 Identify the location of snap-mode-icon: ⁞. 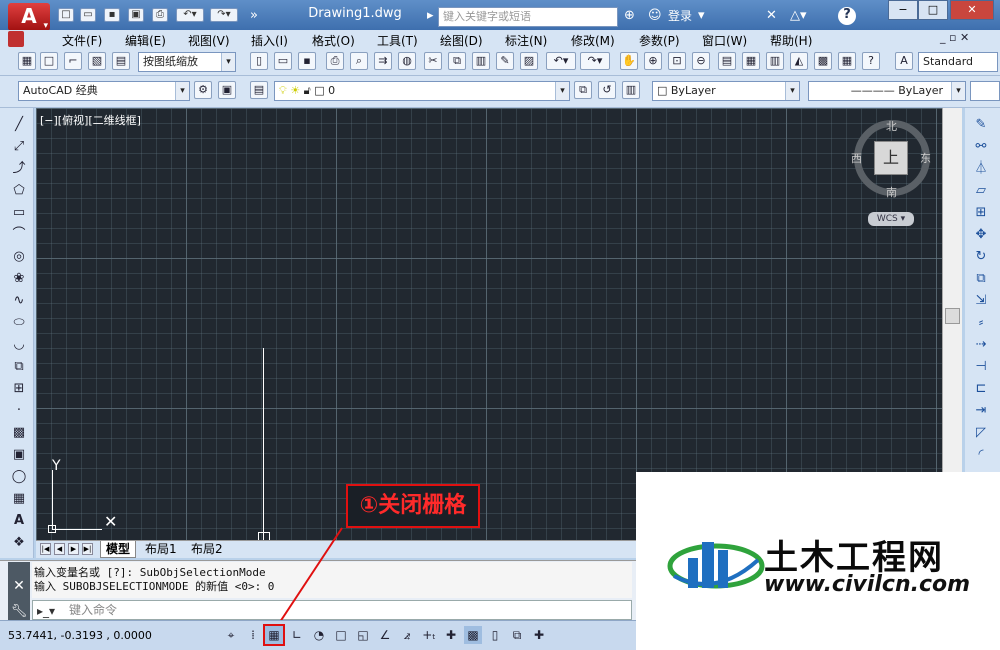
(253, 635).